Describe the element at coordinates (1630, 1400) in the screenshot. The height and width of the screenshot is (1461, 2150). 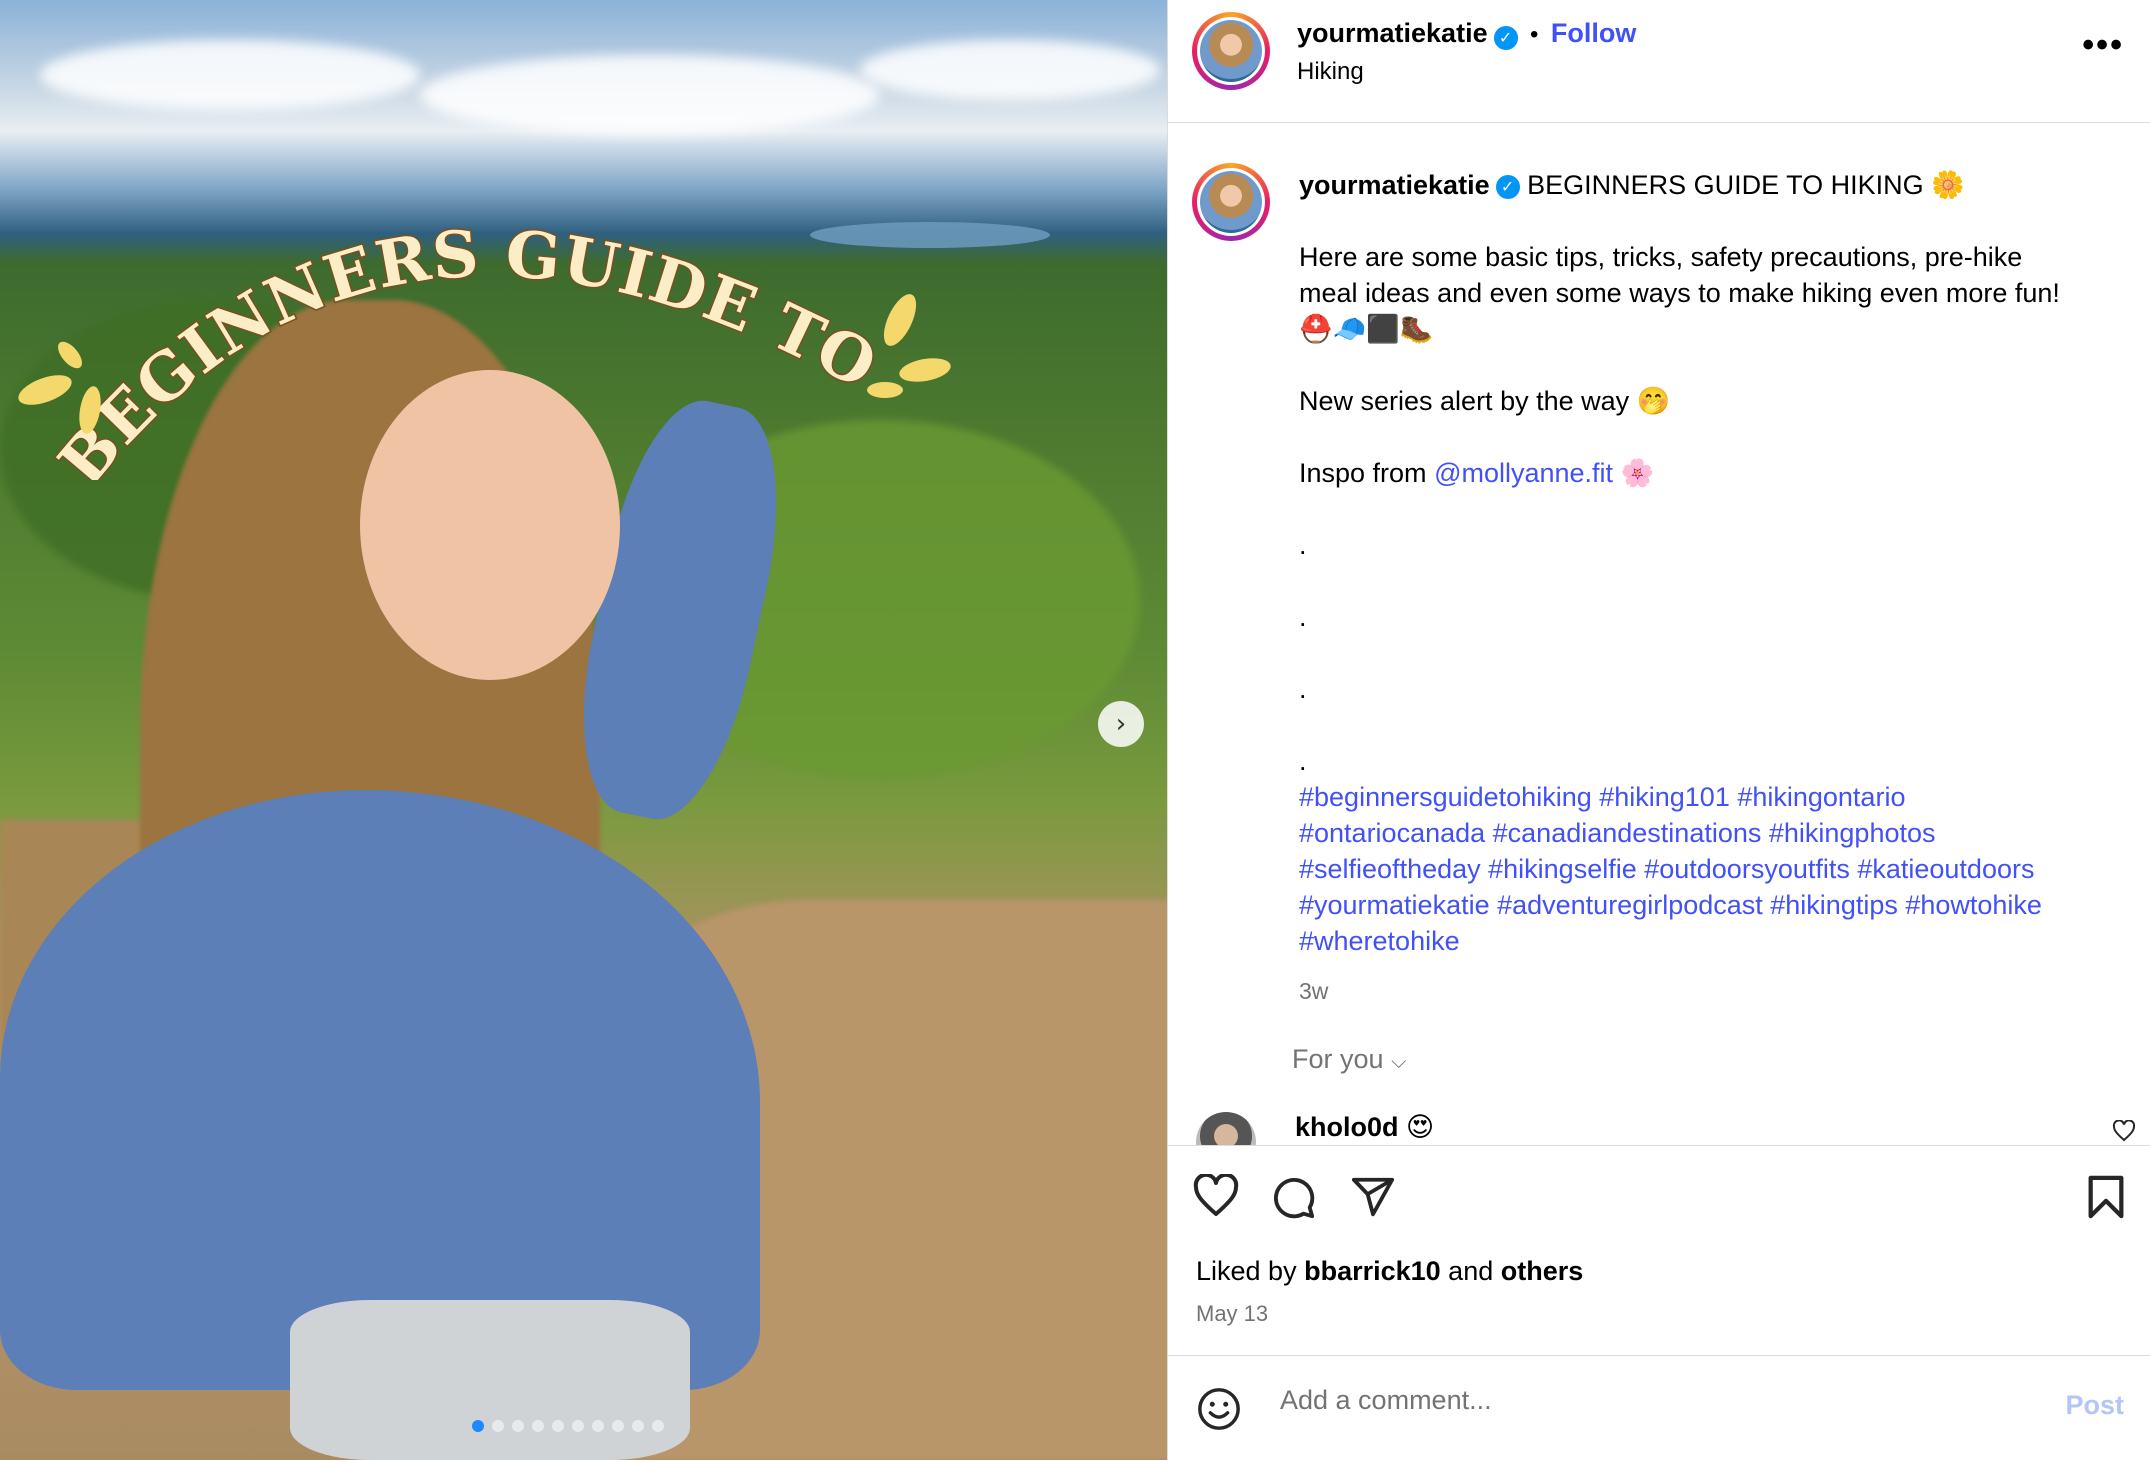
I see `comment-input` at that location.